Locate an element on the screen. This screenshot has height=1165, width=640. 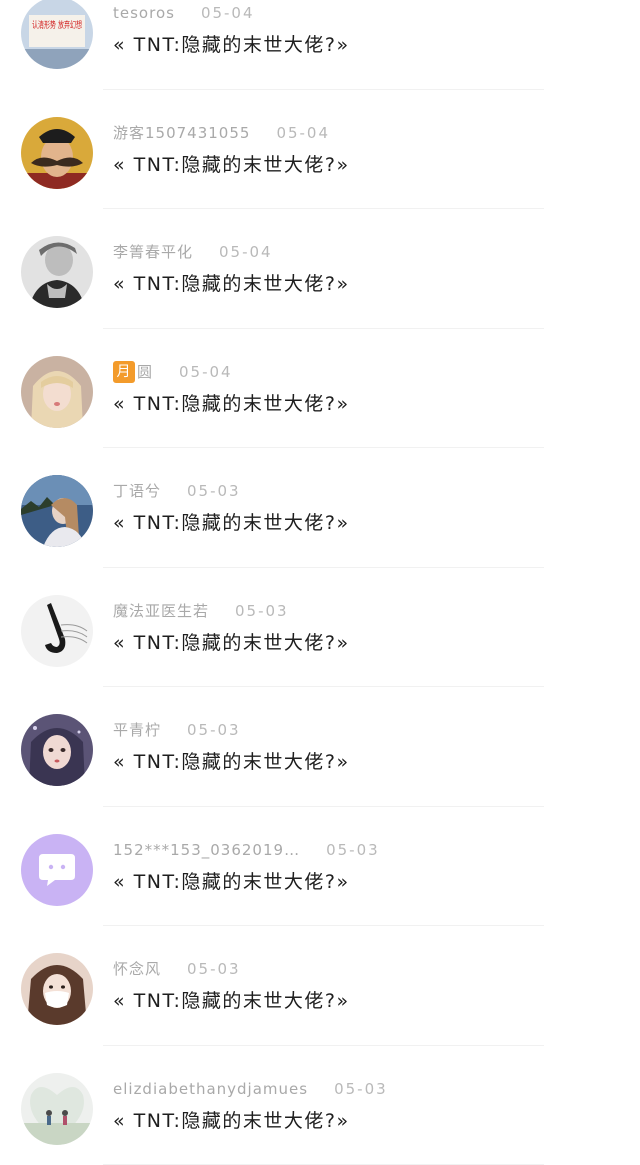
comment-meta: 怀念风 05-03 is located at coordinates (177, 969).